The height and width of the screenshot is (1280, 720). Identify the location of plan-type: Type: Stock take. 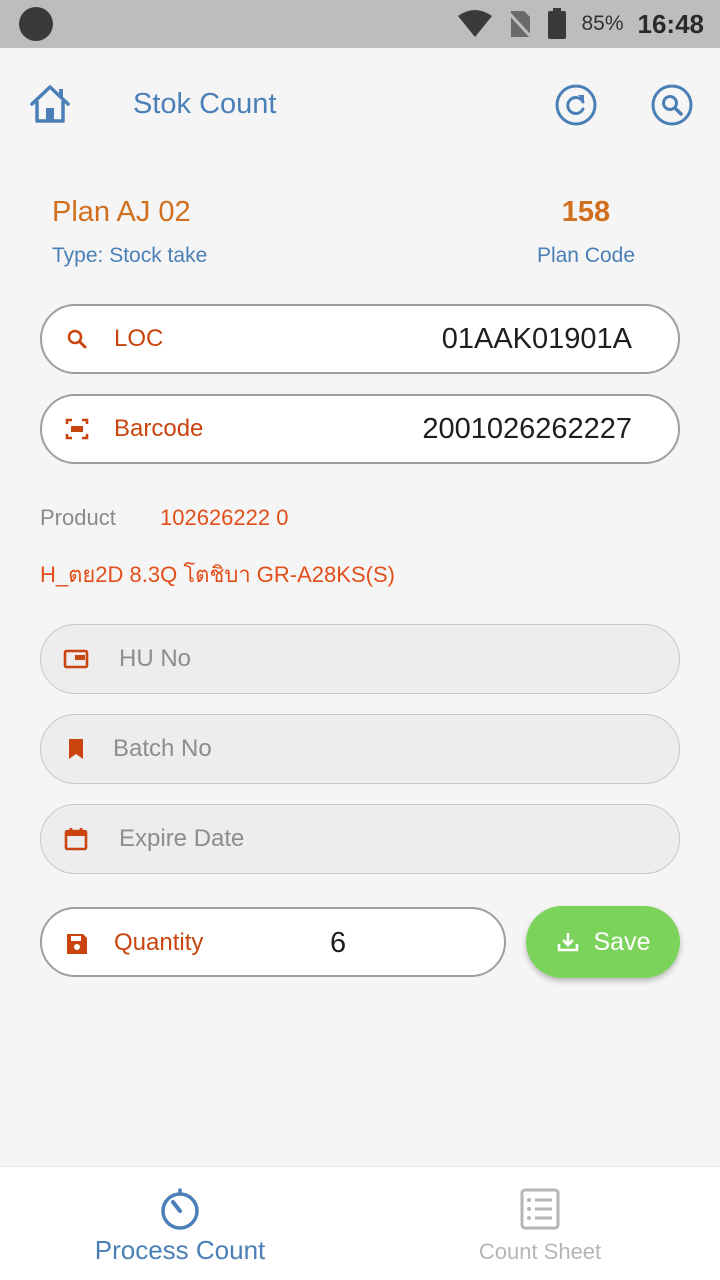
(130, 255).